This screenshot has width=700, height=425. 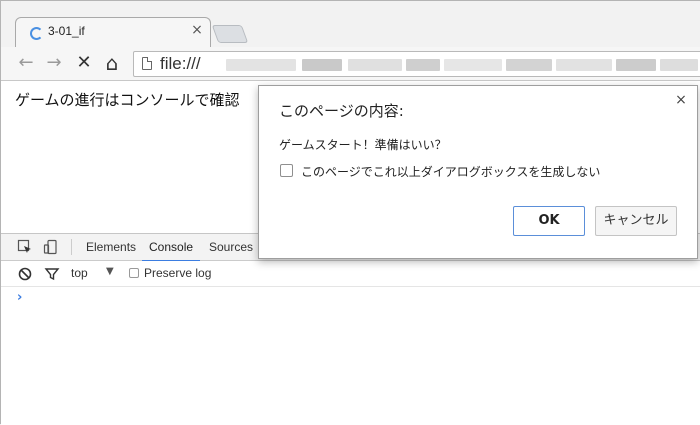 What do you see at coordinates (127, 100) in the screenshot?
I see `page-text: ゲームの進行はコンソールで確認` at bounding box center [127, 100].